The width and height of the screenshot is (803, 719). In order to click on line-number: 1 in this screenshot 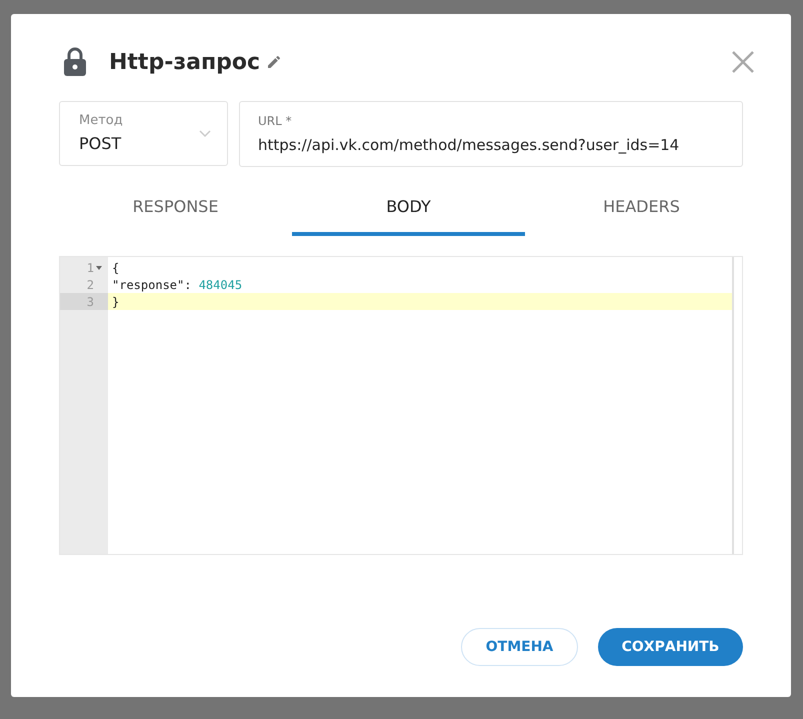, I will do `click(84, 267)`.